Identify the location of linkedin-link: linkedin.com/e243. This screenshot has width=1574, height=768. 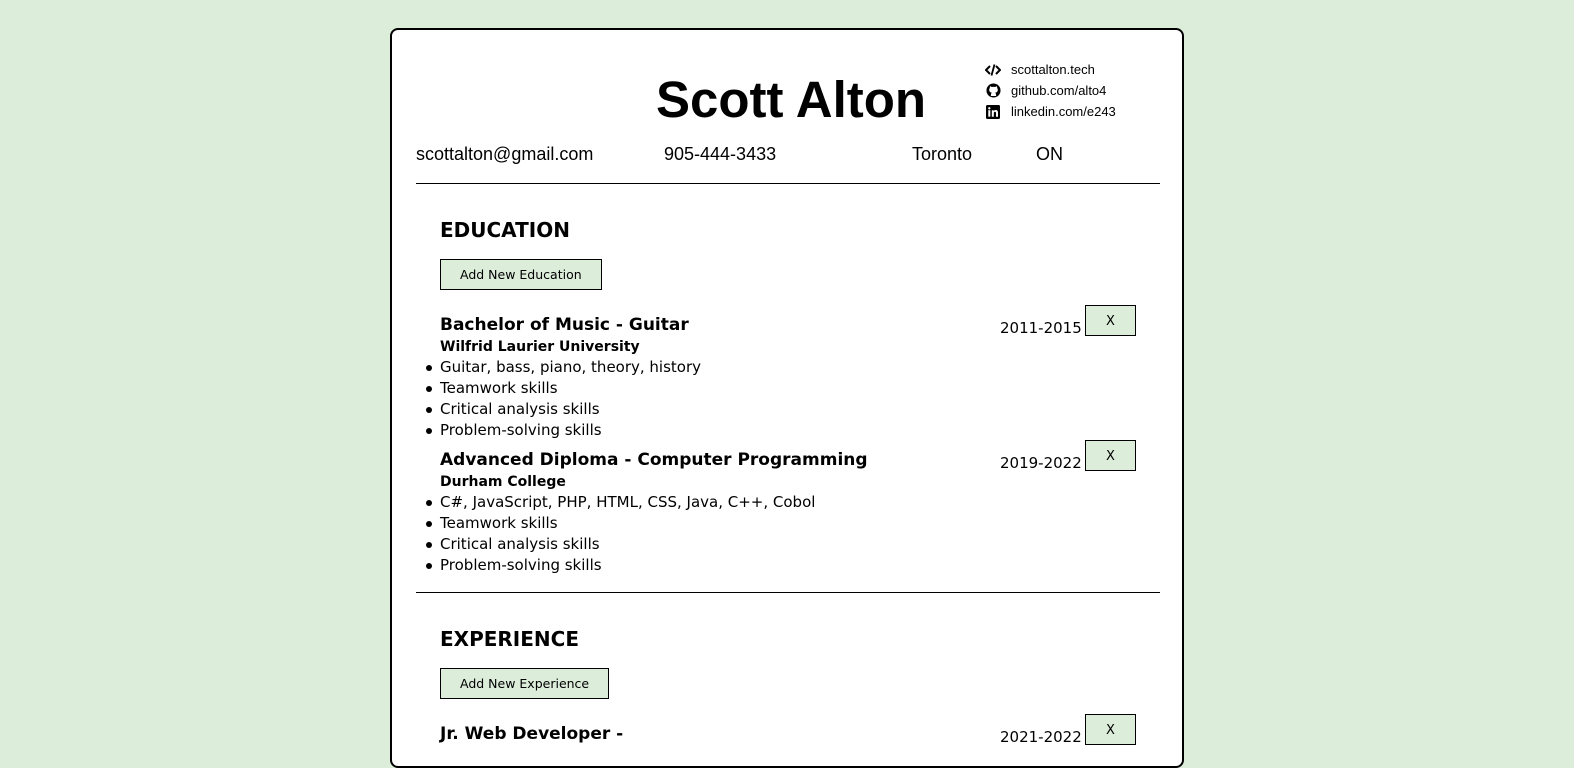
(1050, 111).